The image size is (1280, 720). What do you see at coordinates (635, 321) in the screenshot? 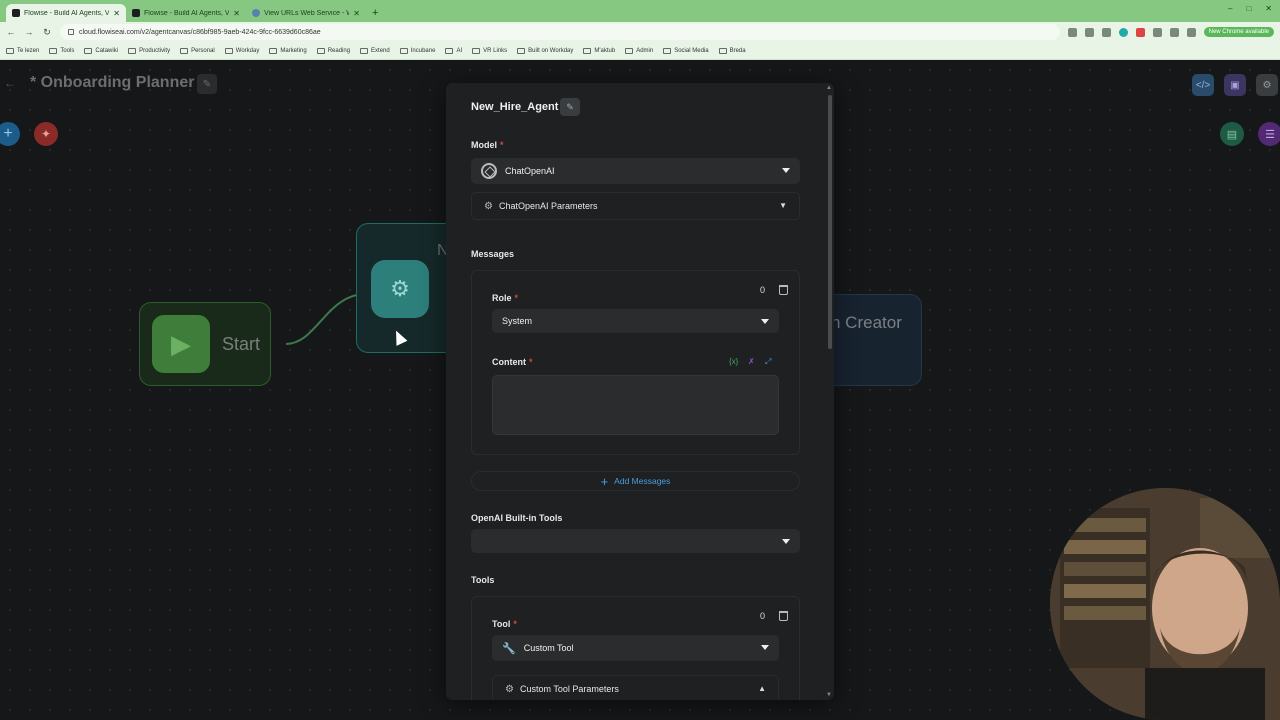
I see `role-select: System` at bounding box center [635, 321].